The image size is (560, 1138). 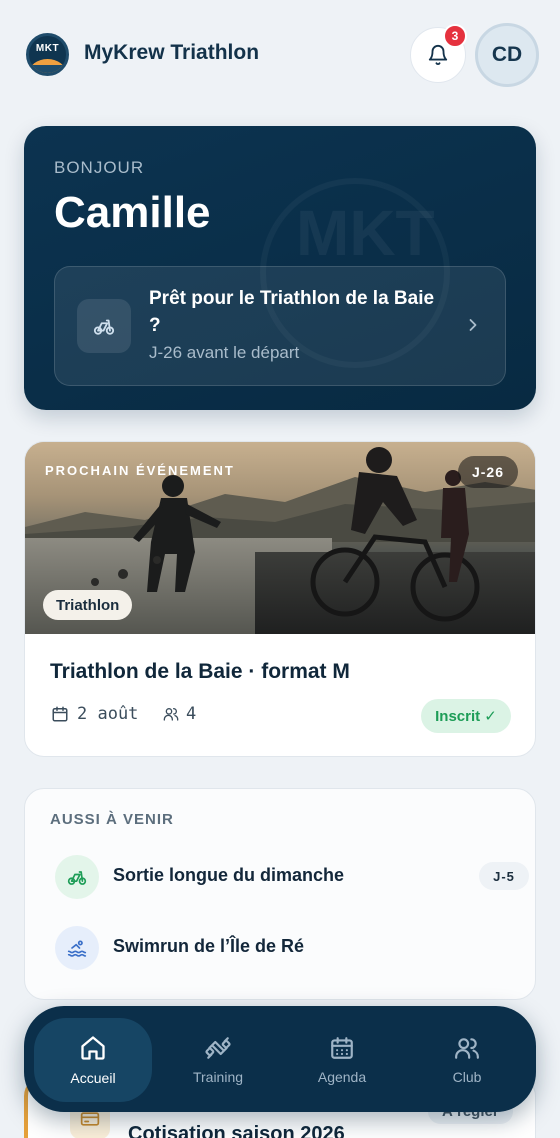 What do you see at coordinates (47, 48) in the screenshot?
I see `logo-text: MKT` at bounding box center [47, 48].